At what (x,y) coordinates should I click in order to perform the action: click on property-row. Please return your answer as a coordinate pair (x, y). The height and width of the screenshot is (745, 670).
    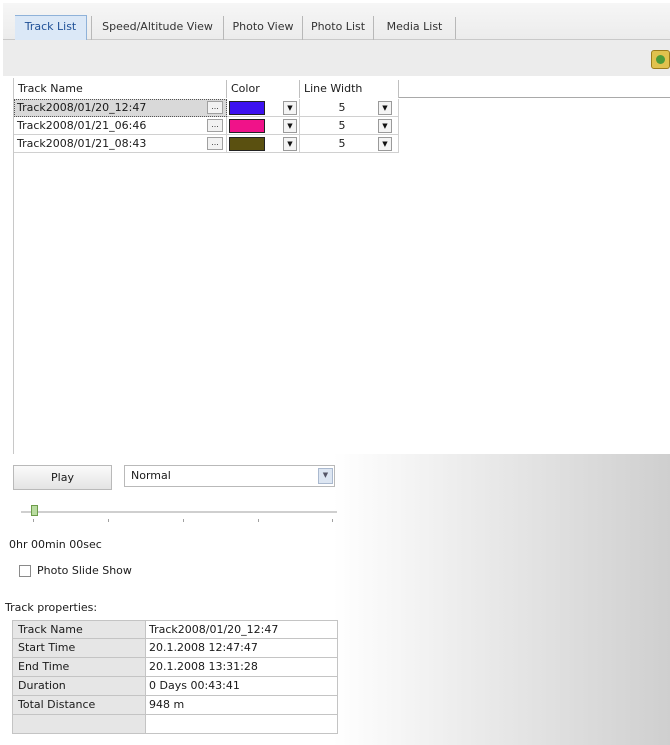
    Looking at the image, I should click on (175, 724).